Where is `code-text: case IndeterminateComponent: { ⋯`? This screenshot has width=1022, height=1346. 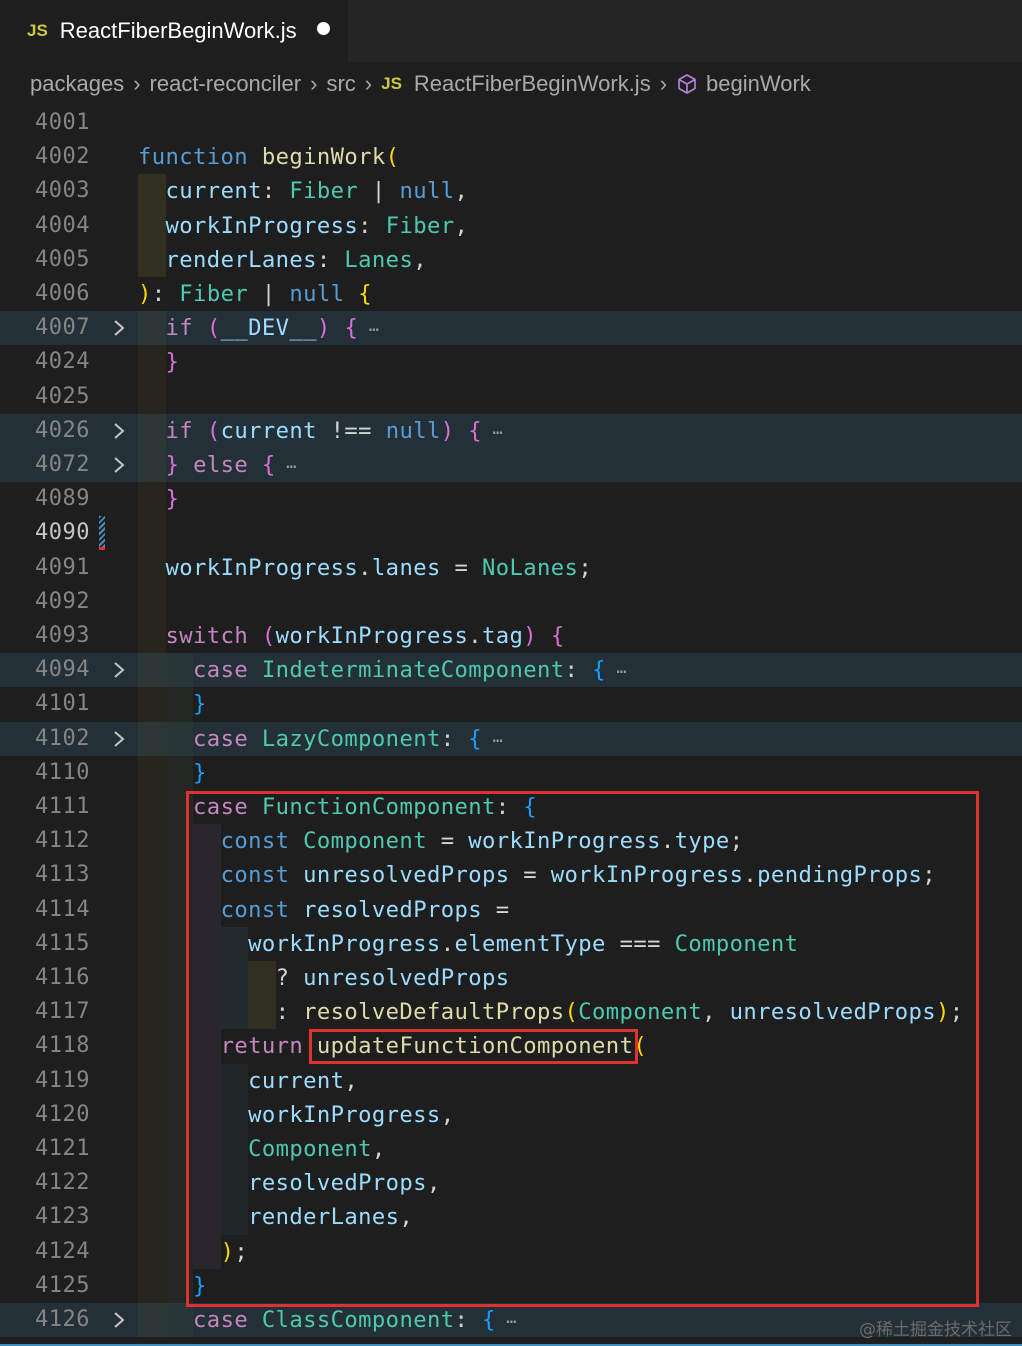
code-text: case IndeterminateComponent: { ⋯ is located at coordinates (382, 671).